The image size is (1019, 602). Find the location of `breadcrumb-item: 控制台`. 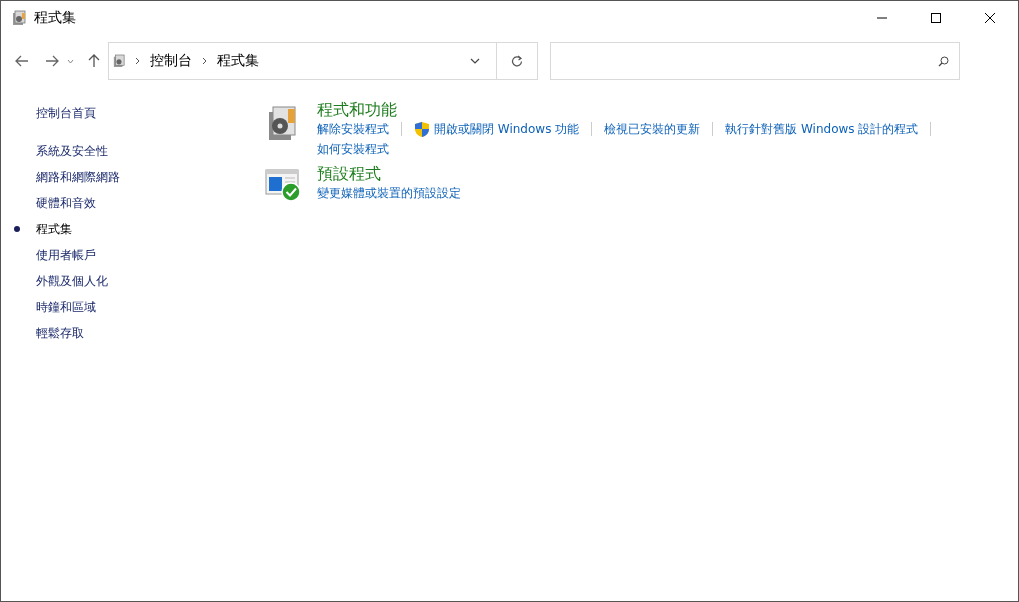

breadcrumb-item: 控制台 is located at coordinates (171, 61).